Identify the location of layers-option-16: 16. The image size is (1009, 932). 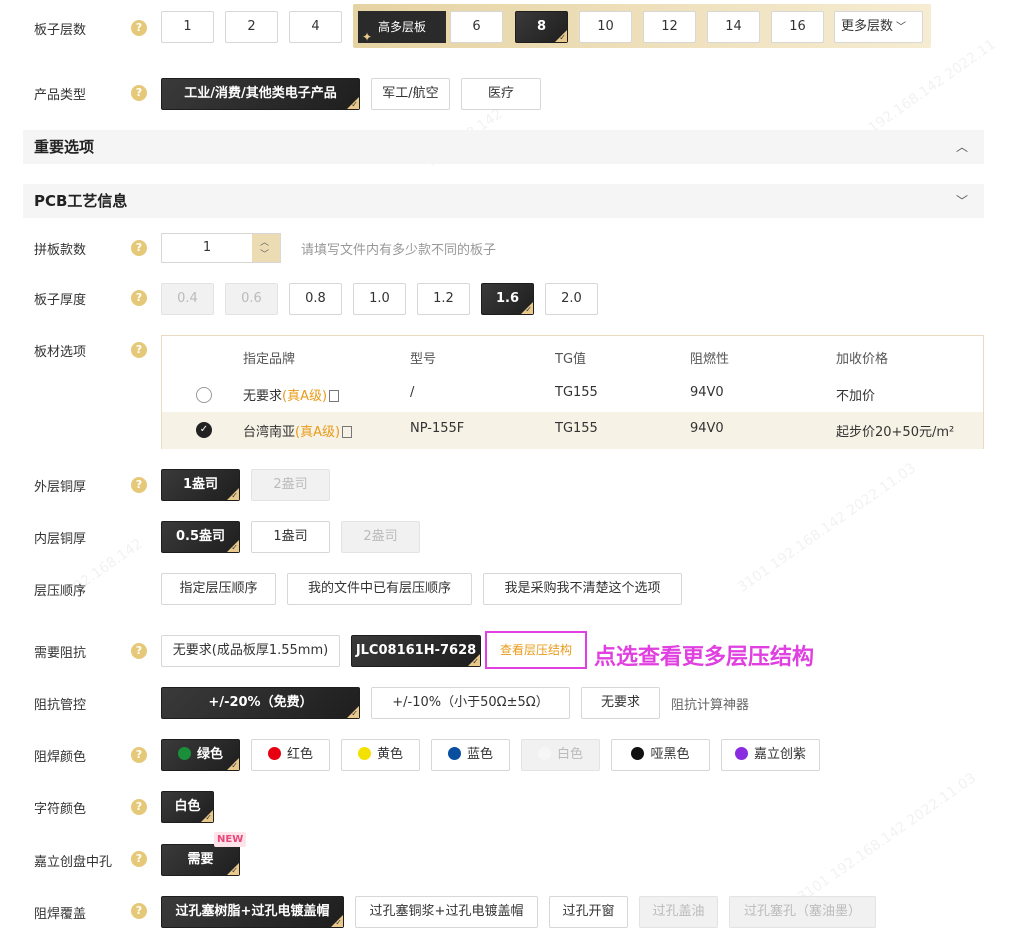
(797, 27).